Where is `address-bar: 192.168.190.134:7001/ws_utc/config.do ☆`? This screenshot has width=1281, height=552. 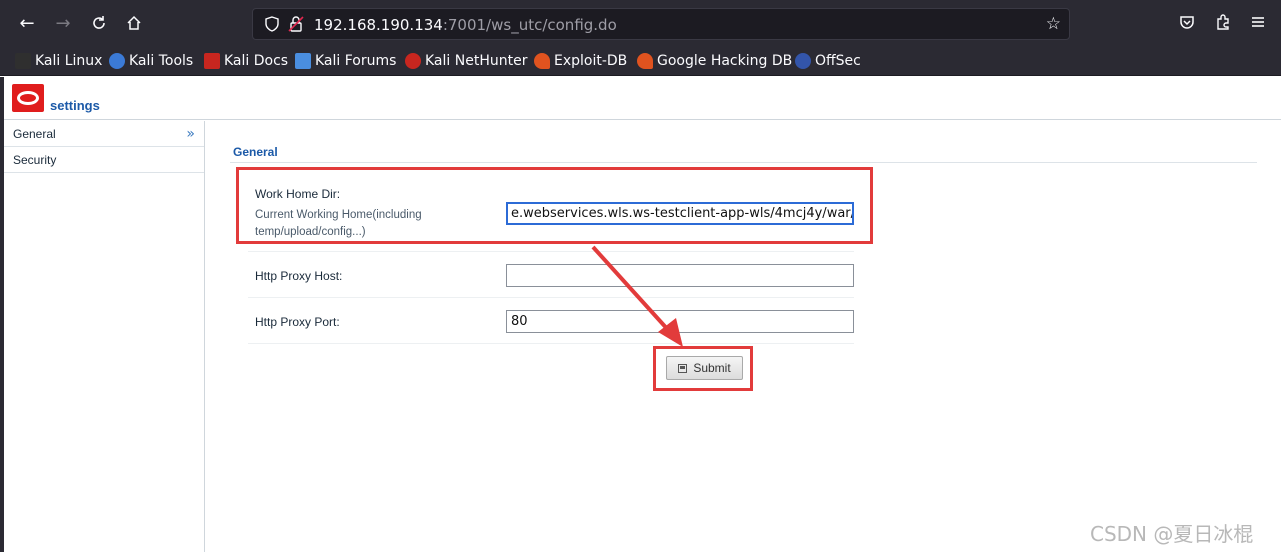
address-bar: 192.168.190.134:7001/ws_utc/config.do ☆ is located at coordinates (661, 24).